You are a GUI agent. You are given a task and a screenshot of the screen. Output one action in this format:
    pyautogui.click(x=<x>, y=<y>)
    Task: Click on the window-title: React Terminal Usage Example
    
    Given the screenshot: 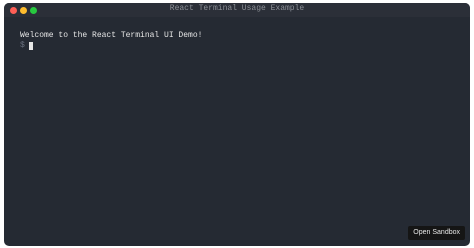 What is the action you would take?
    pyautogui.click(x=237, y=8)
    